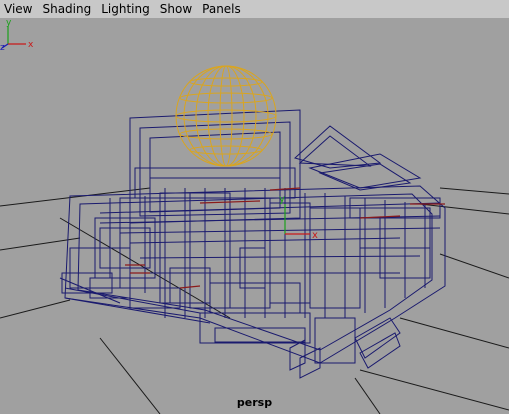 The width and height of the screenshot is (509, 414). What do you see at coordinates (226, 116) in the screenshot?
I see `selected-sphere-wireframe` at bounding box center [226, 116].